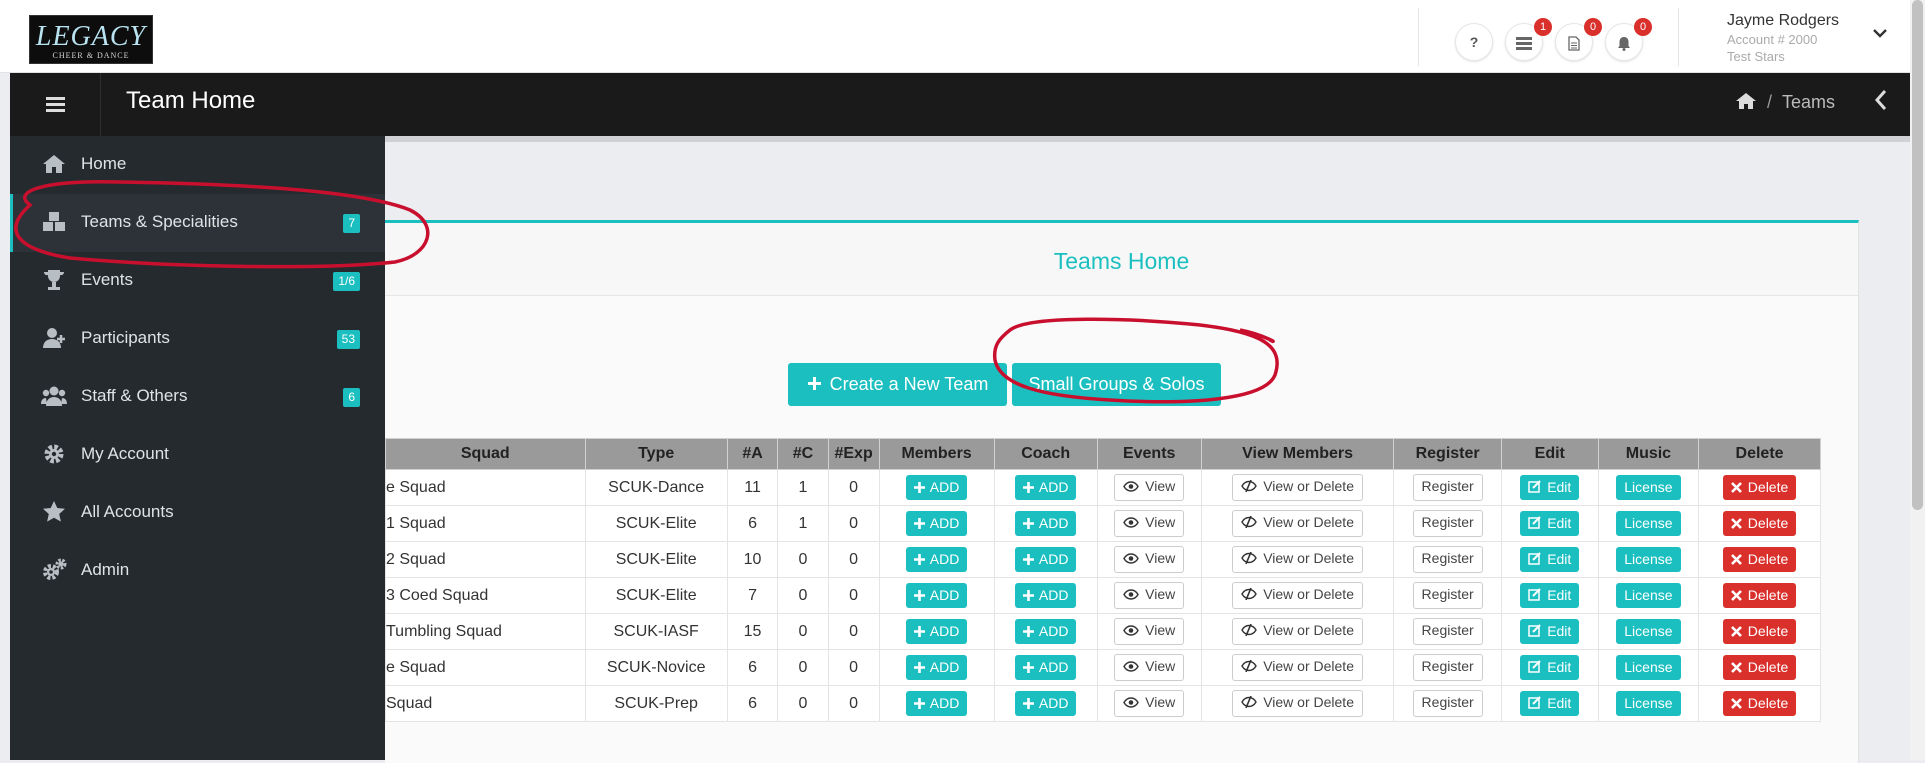 The height and width of the screenshot is (763, 1925). What do you see at coordinates (897, 384) in the screenshot?
I see `create-team-button: Create a New Team` at bounding box center [897, 384].